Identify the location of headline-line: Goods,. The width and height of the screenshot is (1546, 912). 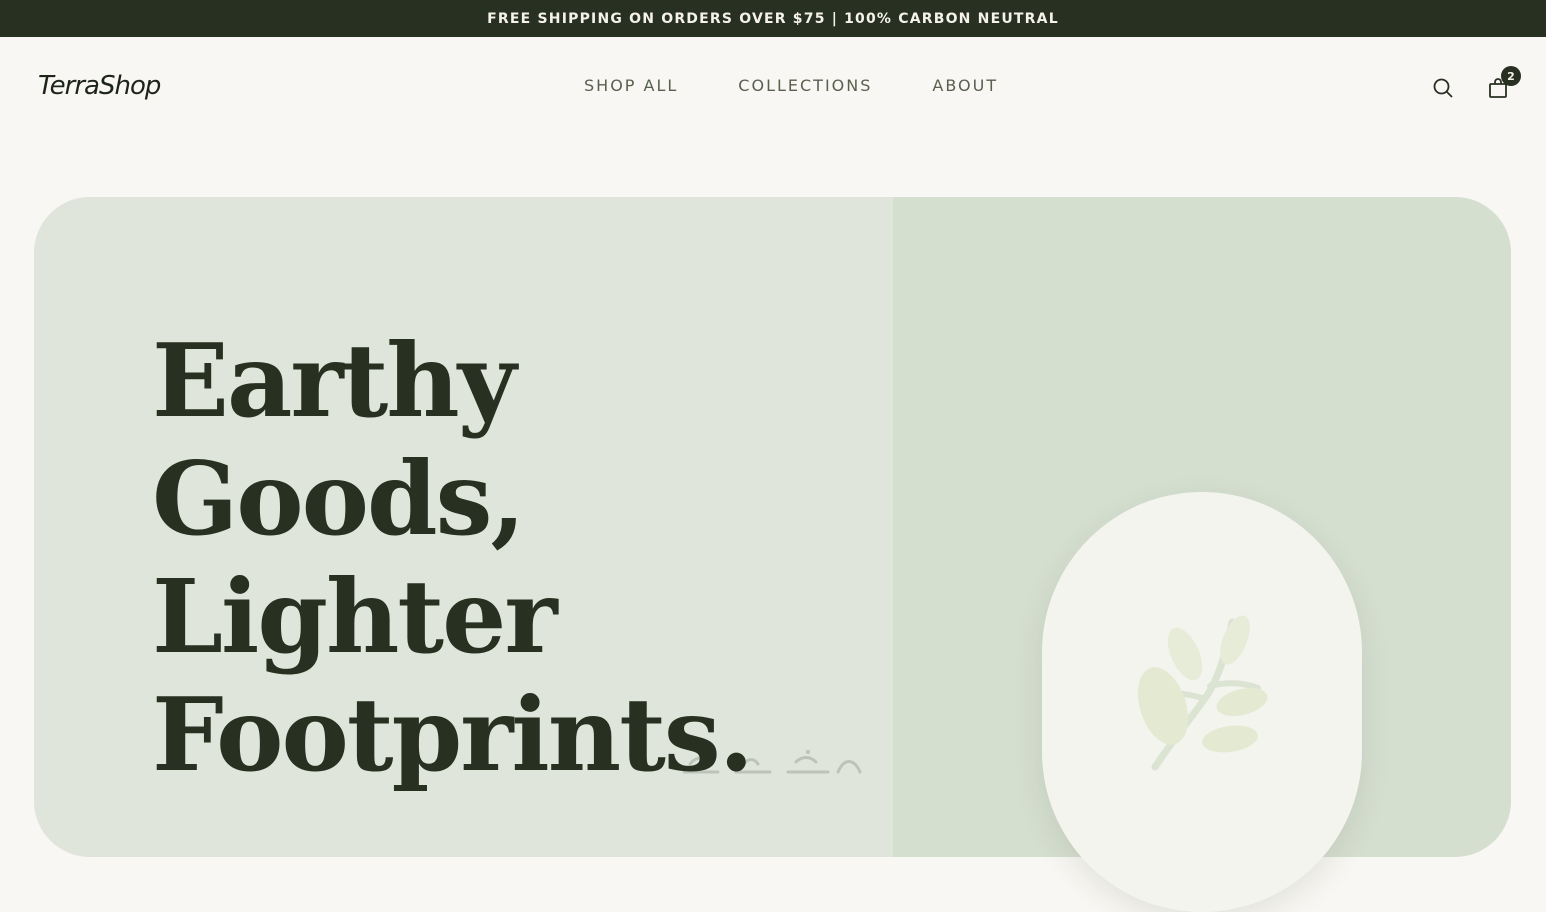
(339, 498).